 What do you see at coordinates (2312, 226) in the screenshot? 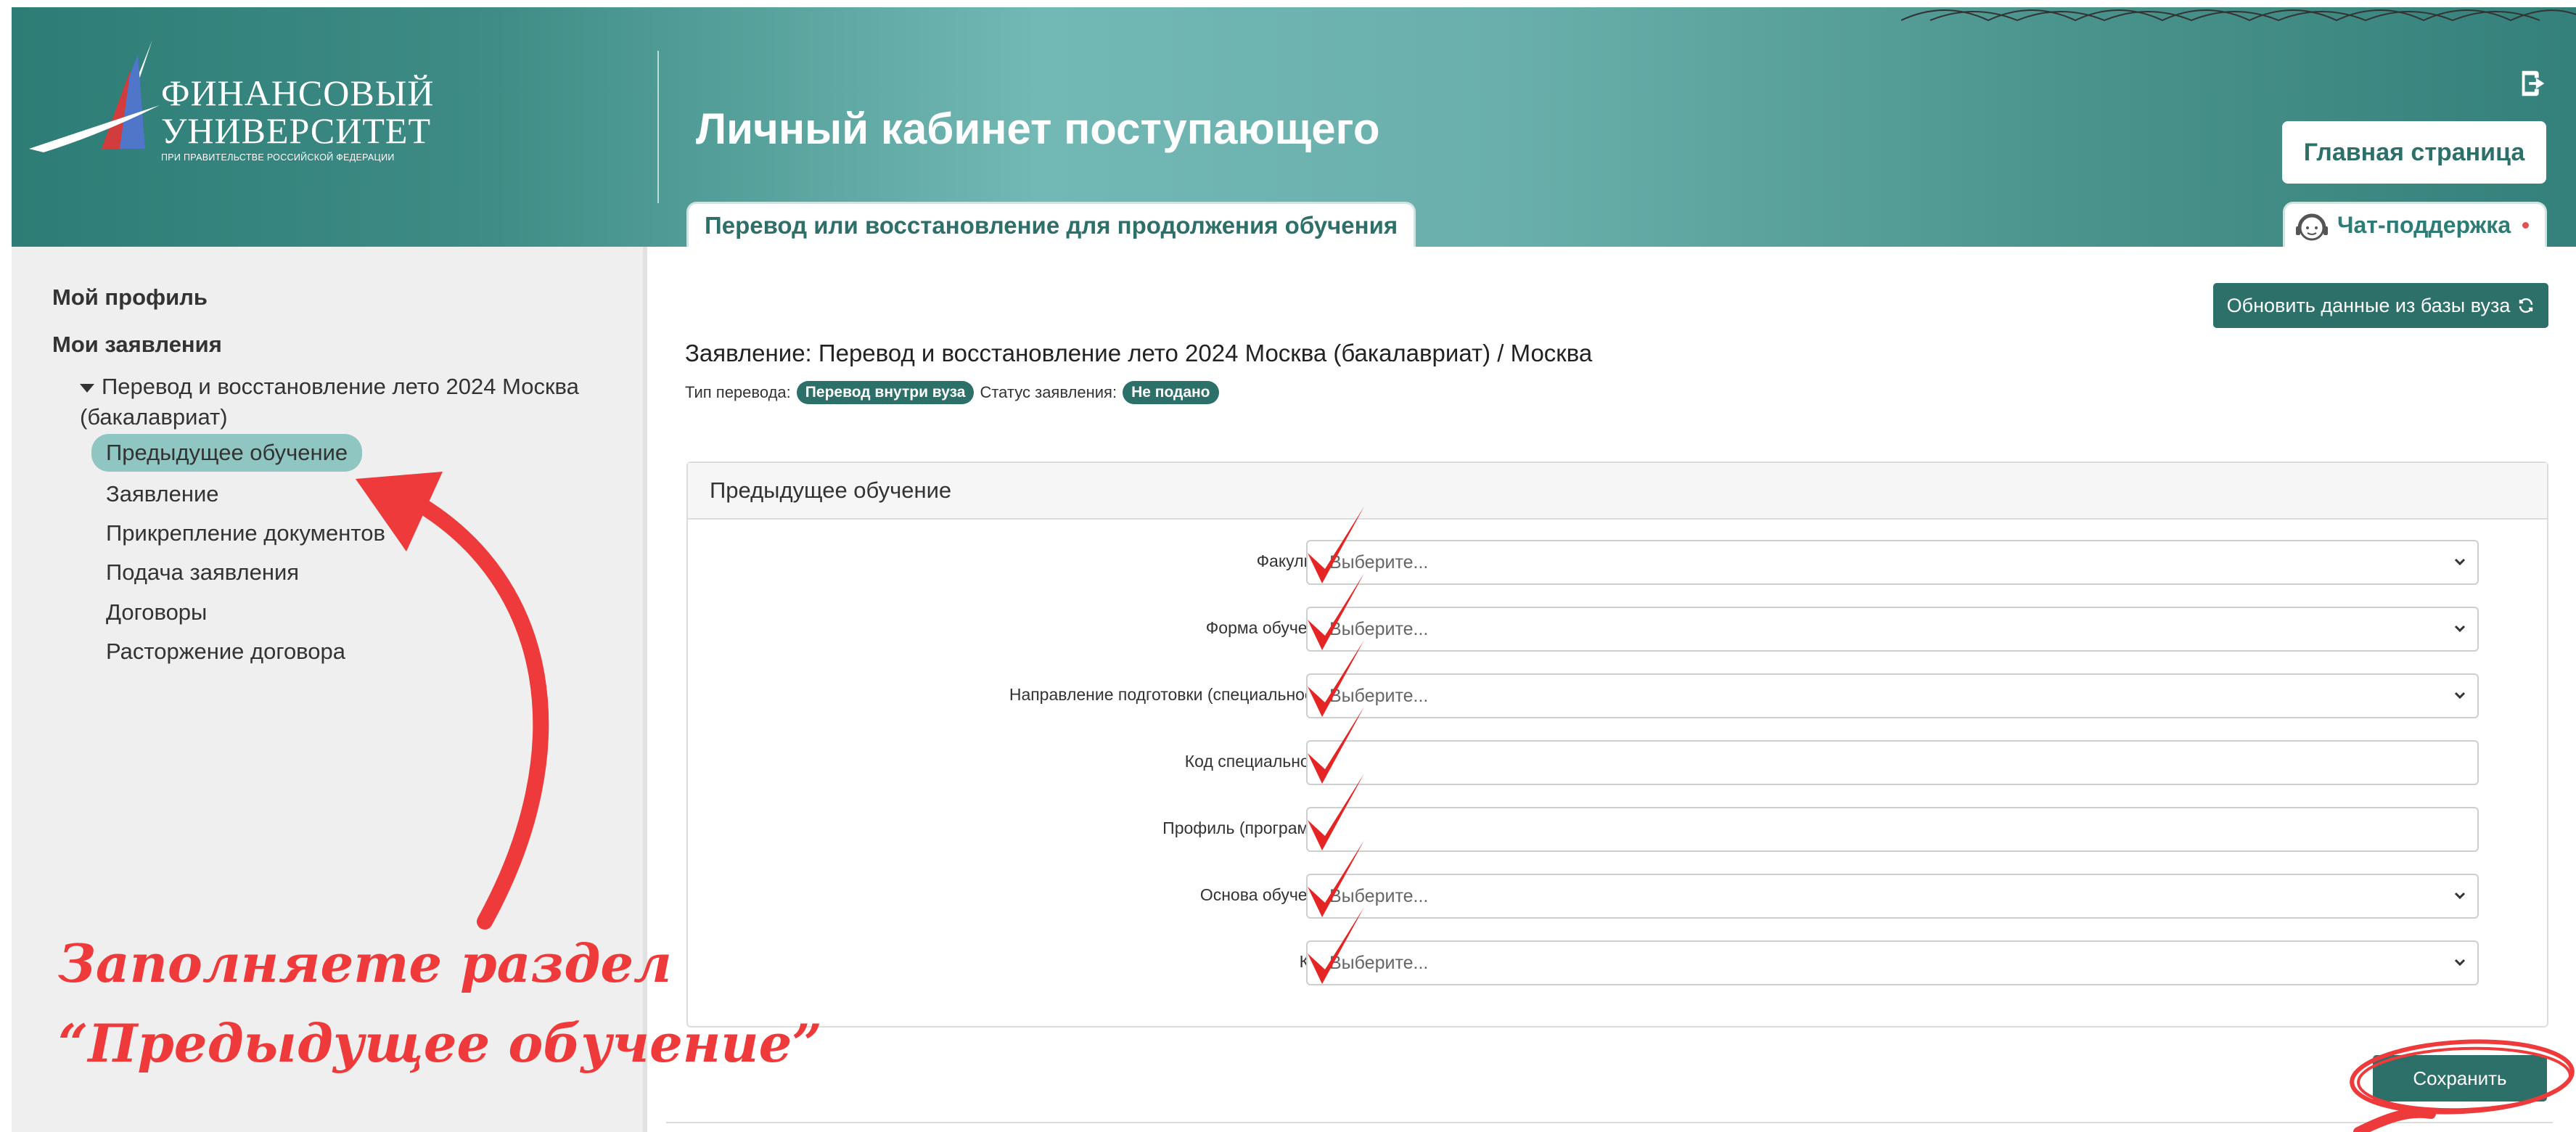
I see `support-agent-icon` at bounding box center [2312, 226].